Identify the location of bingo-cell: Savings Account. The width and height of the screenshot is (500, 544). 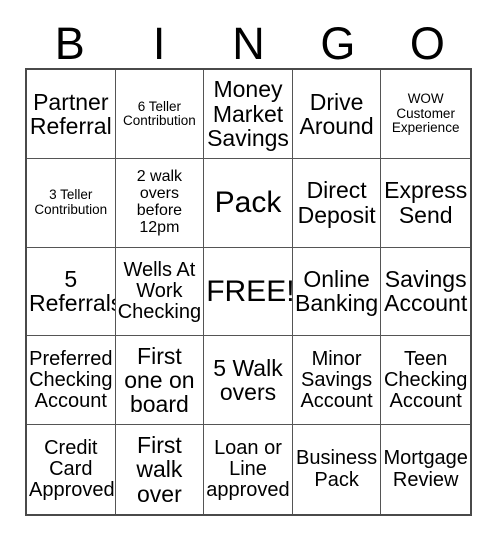
(425, 292).